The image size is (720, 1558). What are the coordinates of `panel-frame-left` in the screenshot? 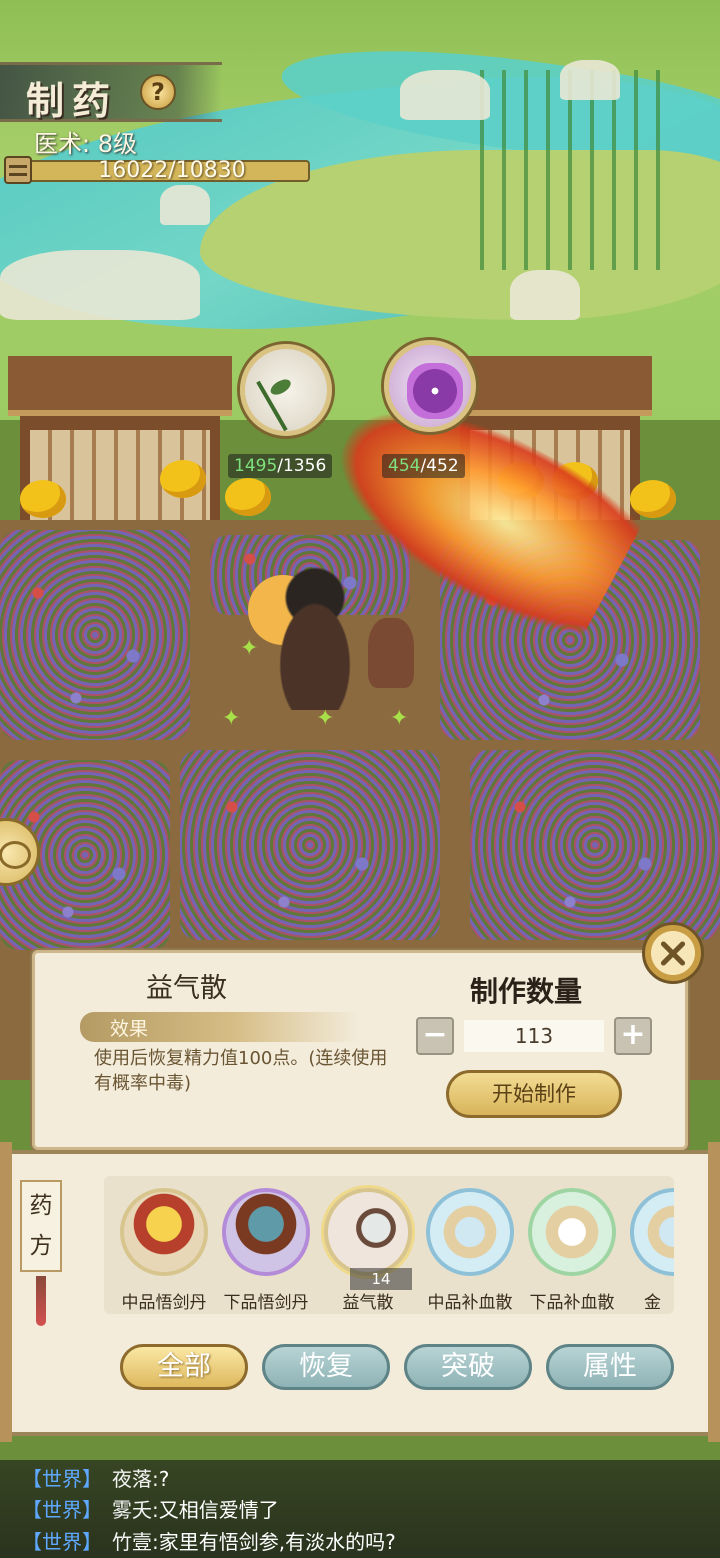 It's located at (6, 1292).